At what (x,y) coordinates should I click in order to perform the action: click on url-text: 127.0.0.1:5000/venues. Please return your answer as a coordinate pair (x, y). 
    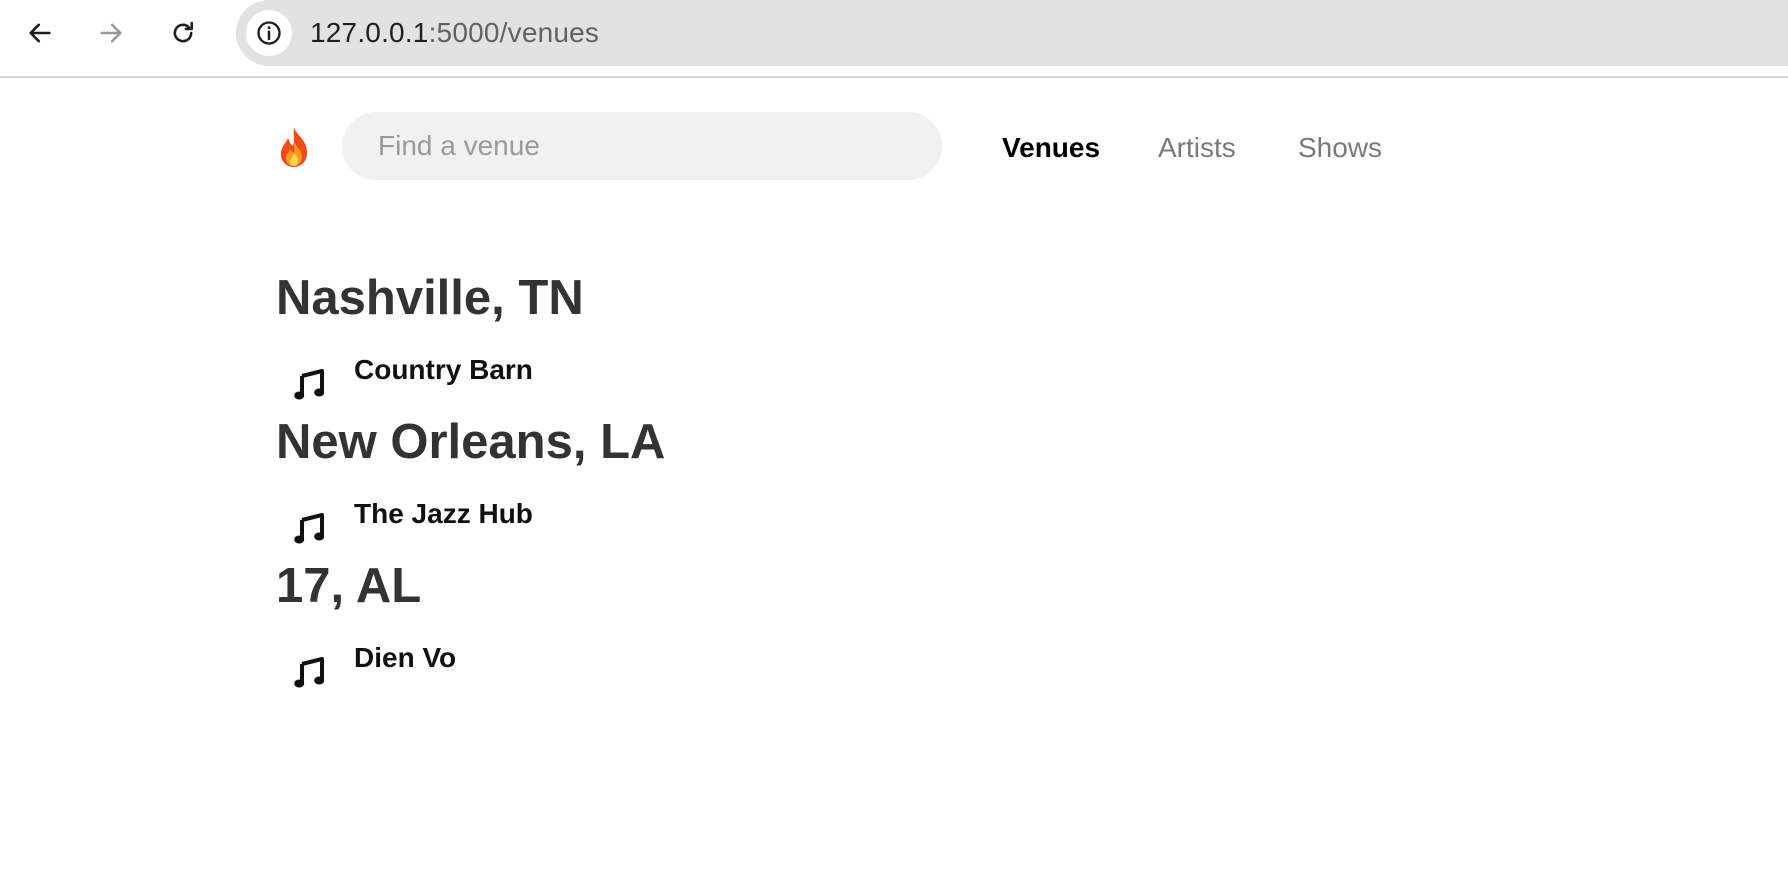
    Looking at the image, I should click on (454, 33).